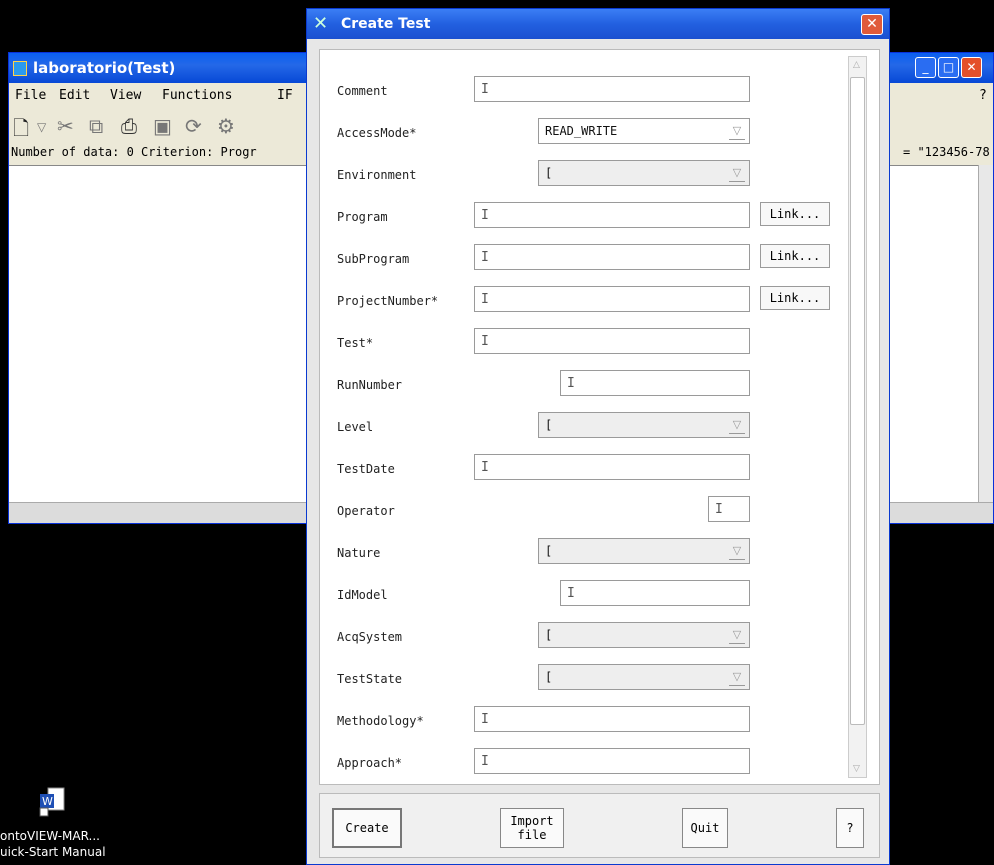 This screenshot has width=994, height=865. Describe the element at coordinates (612, 299) in the screenshot. I see `projectnumber-input: I` at that location.